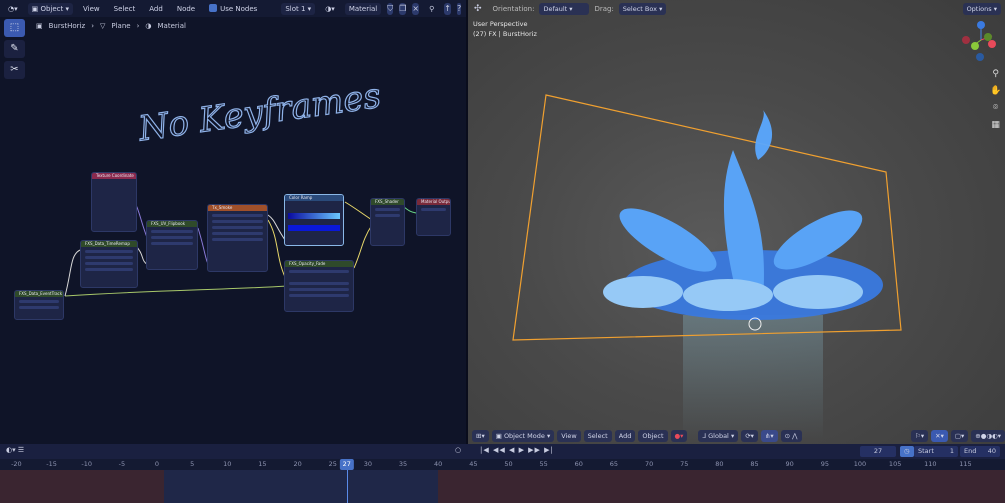  Describe the element at coordinates (965, 464) in the screenshot. I see `frame-tick-label: 115` at that location.